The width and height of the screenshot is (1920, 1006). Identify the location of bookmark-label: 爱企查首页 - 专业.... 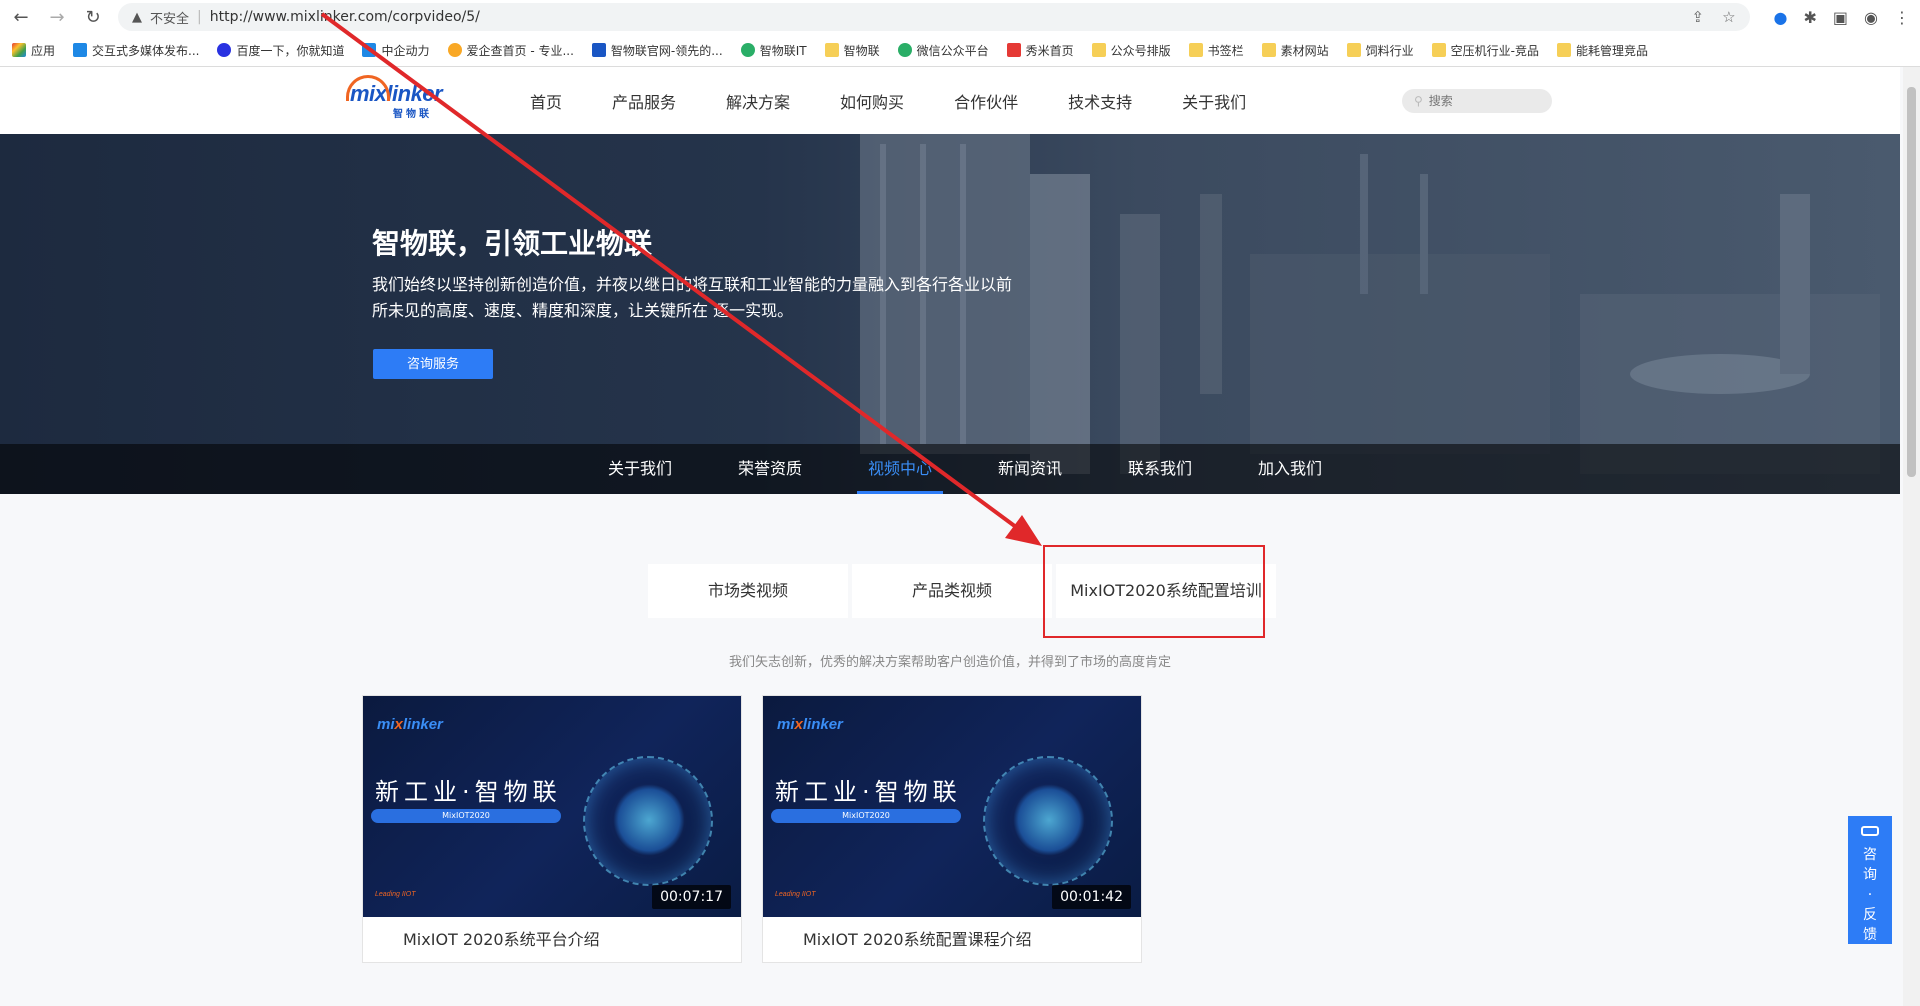
(520, 50).